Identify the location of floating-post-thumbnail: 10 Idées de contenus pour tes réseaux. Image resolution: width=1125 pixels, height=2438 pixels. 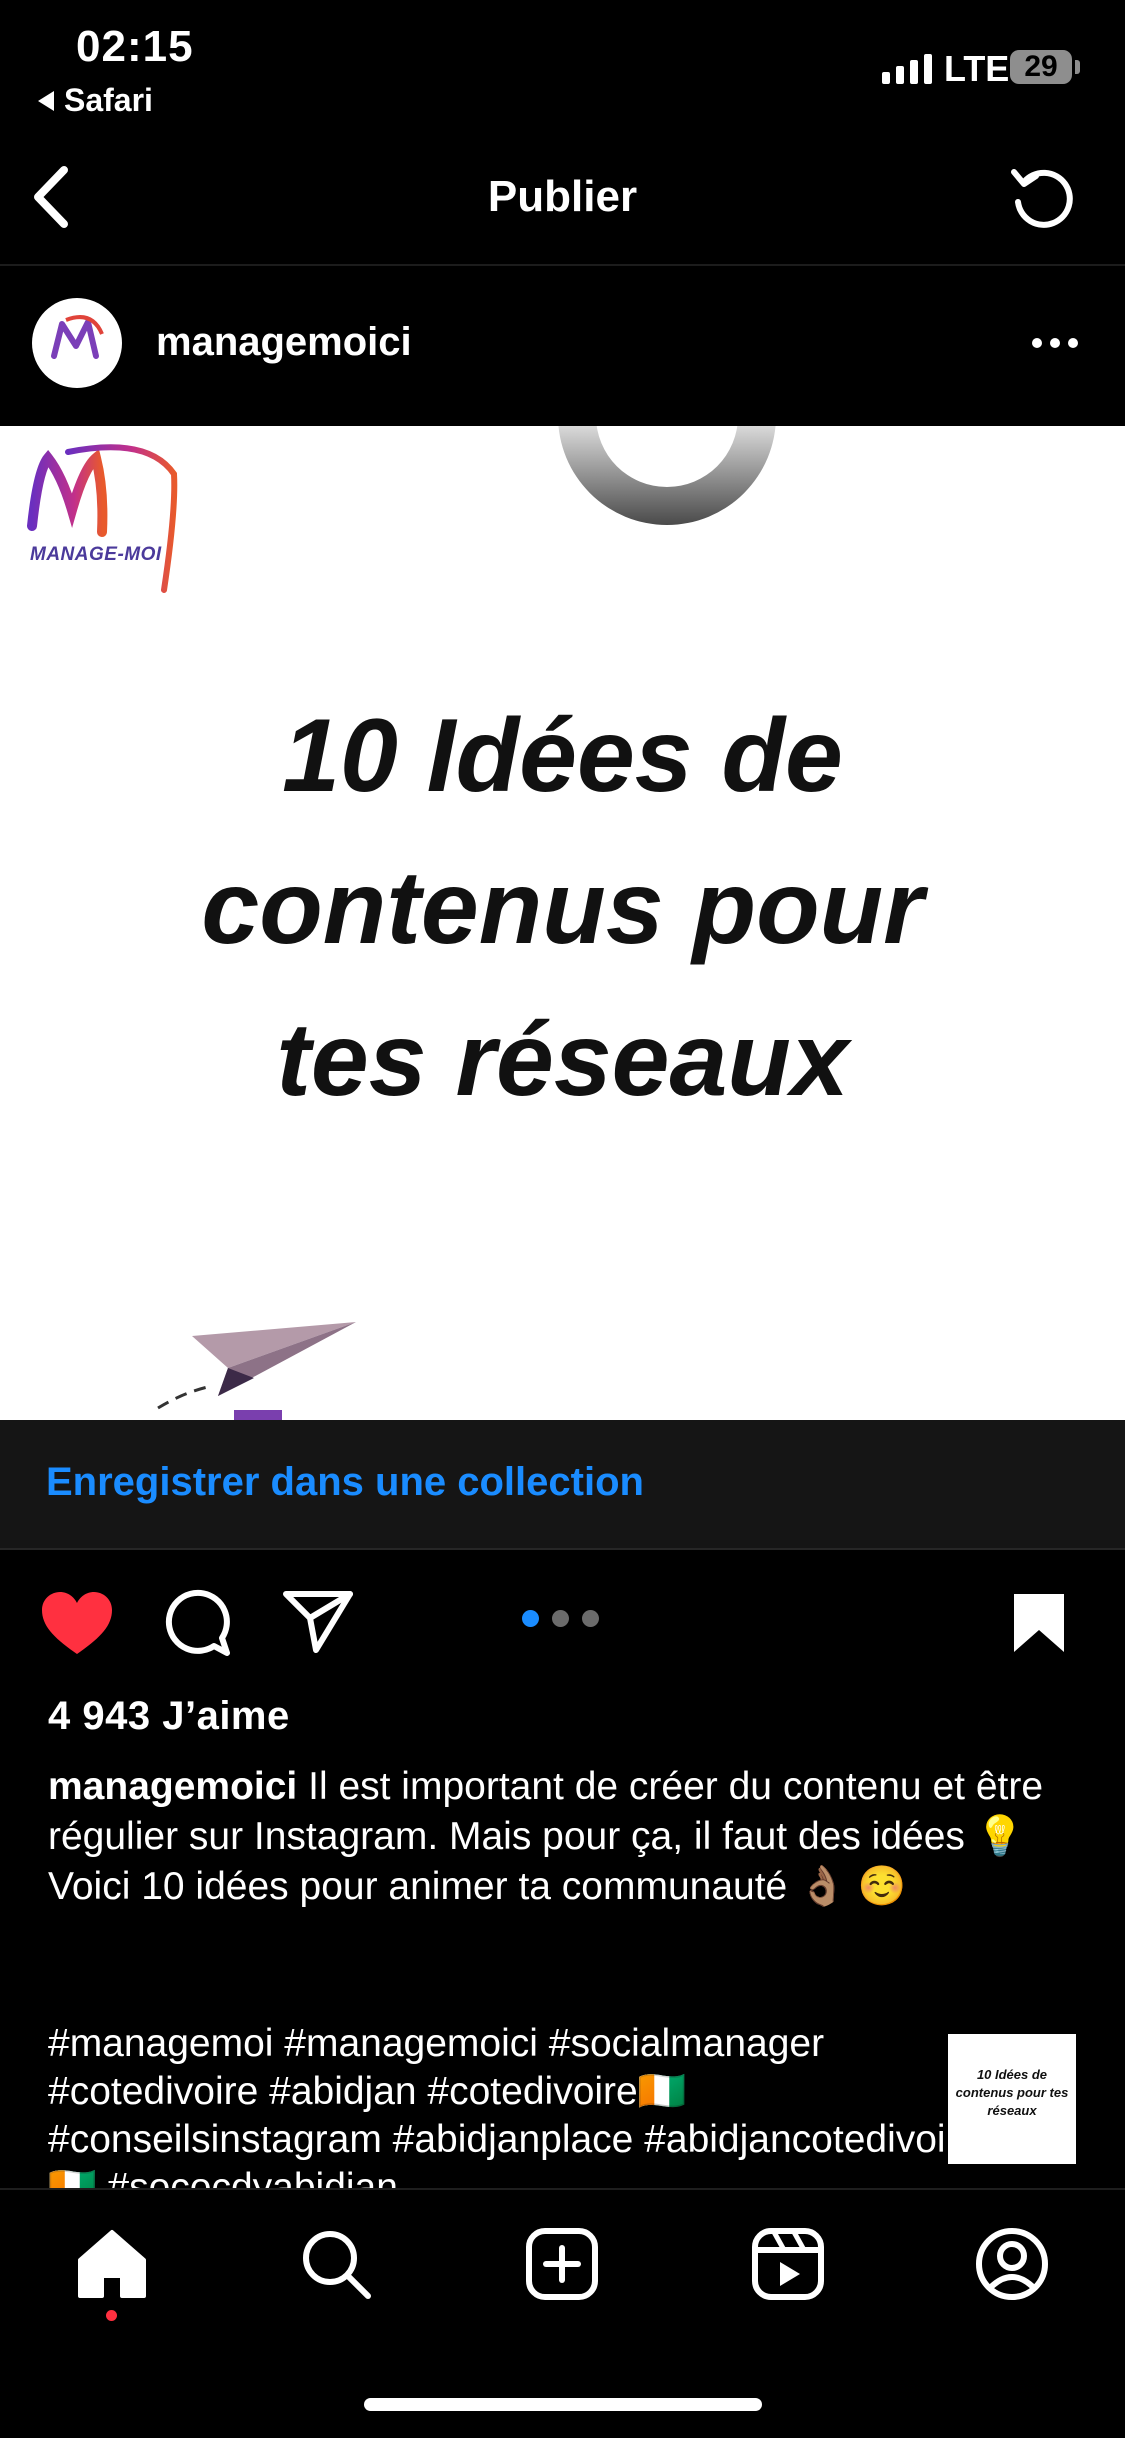
(1012, 2099).